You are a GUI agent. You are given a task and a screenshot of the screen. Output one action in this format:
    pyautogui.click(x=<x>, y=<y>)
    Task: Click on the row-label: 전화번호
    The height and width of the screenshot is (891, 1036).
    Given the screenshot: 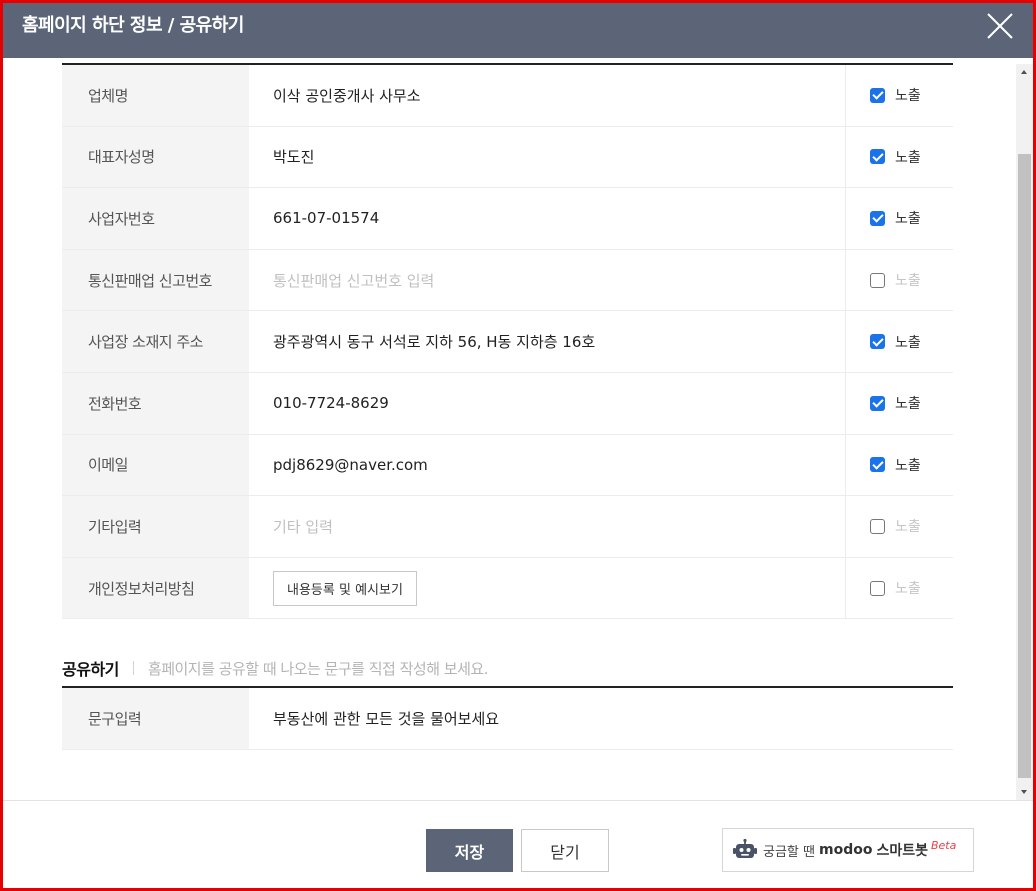 What is the action you would take?
    pyautogui.click(x=155, y=403)
    